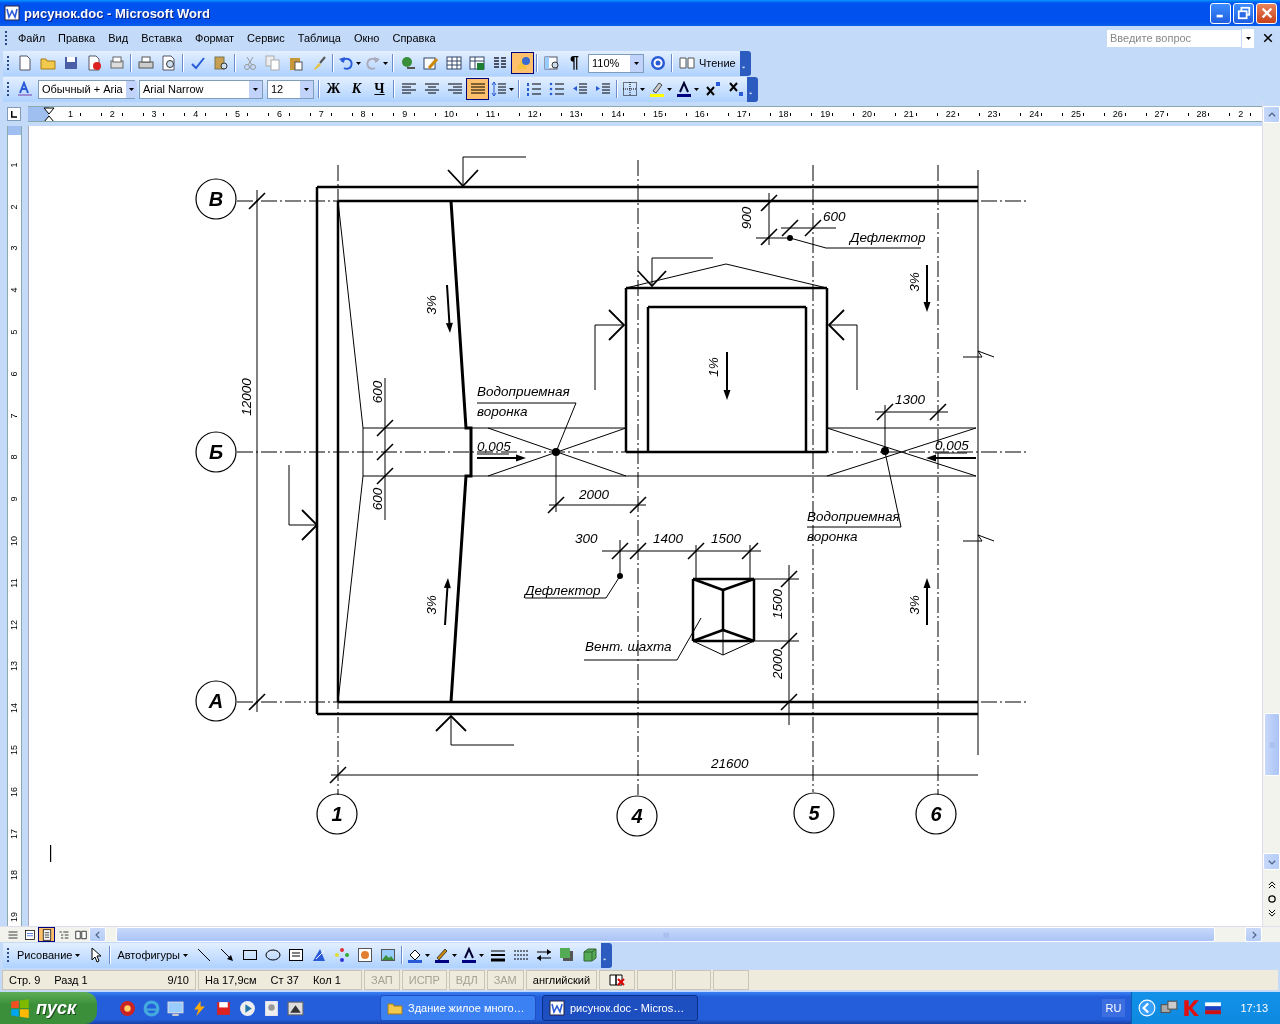 Image resolution: width=1280 pixels, height=1024 pixels. I want to click on menu-item: Вставка, so click(161, 38).